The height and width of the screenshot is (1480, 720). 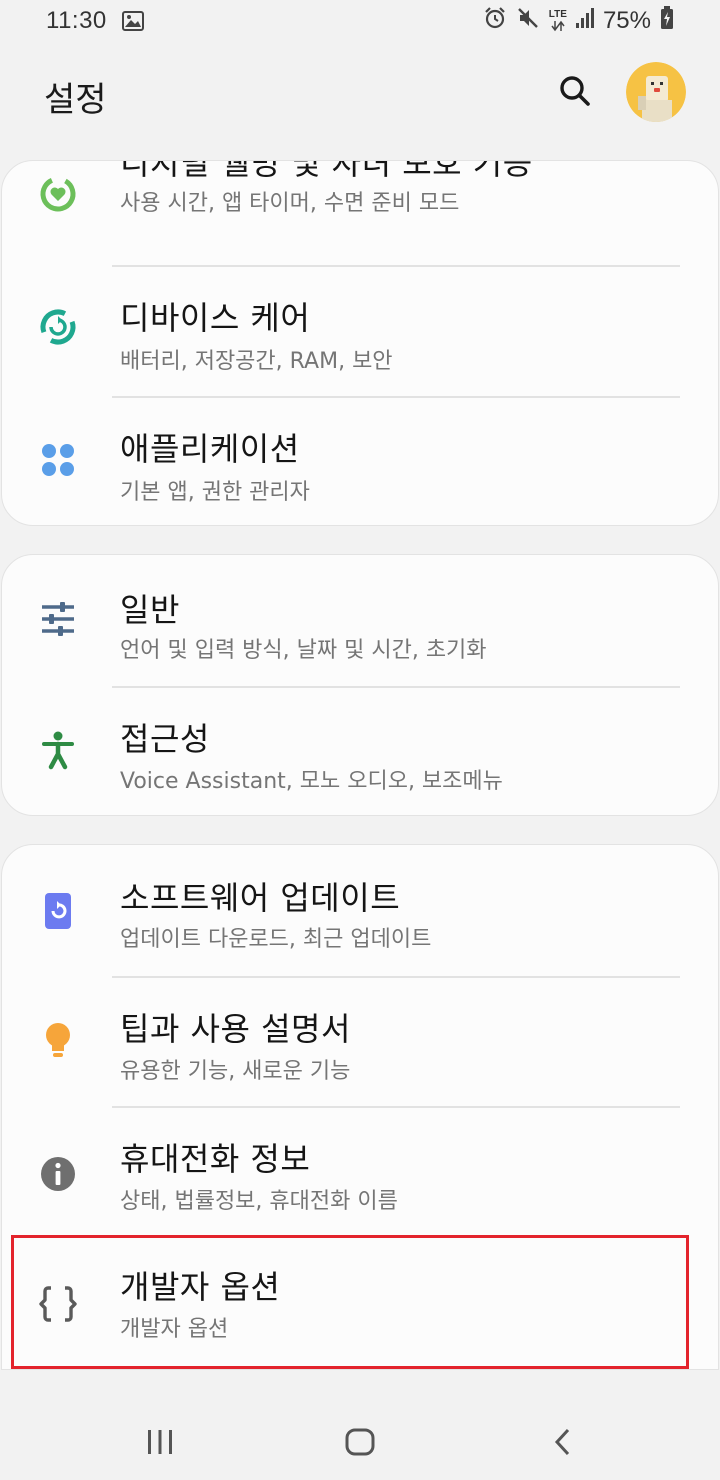 I want to click on recent-apps-icon, so click(x=160, y=1442).